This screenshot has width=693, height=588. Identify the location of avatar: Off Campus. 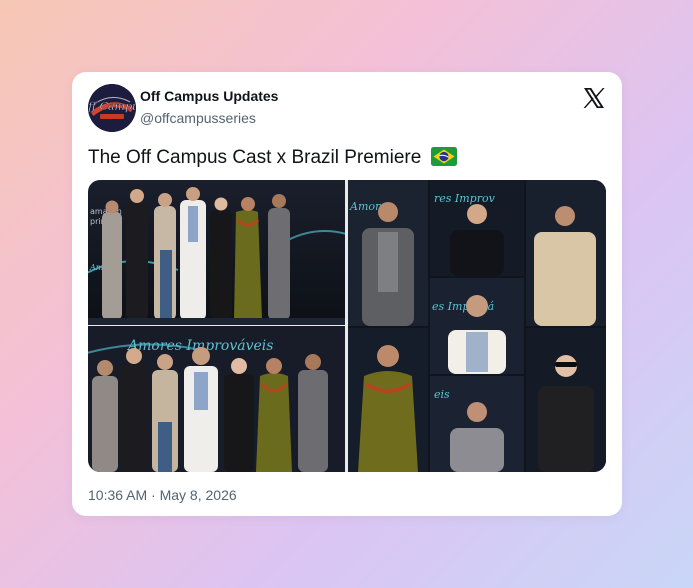
(112, 108).